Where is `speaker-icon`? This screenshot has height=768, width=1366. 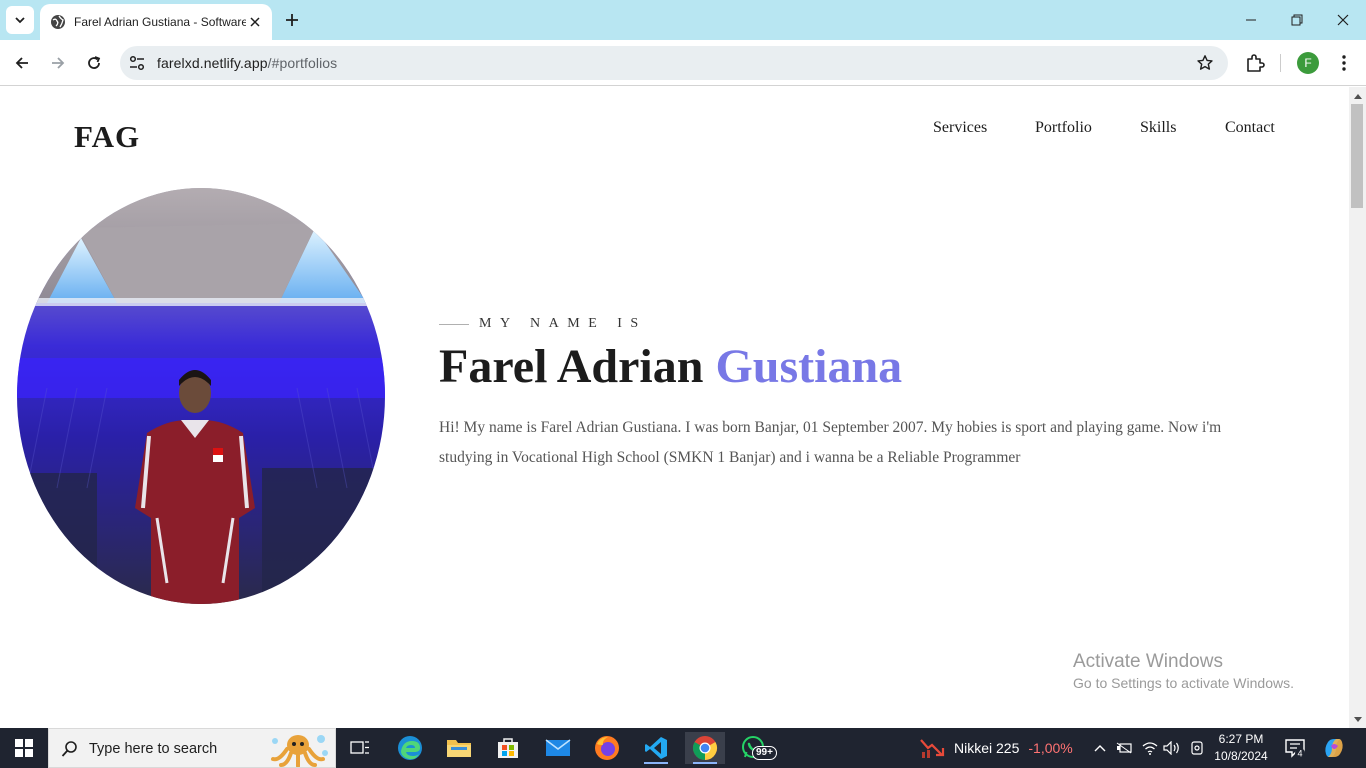 speaker-icon is located at coordinates (1171, 748).